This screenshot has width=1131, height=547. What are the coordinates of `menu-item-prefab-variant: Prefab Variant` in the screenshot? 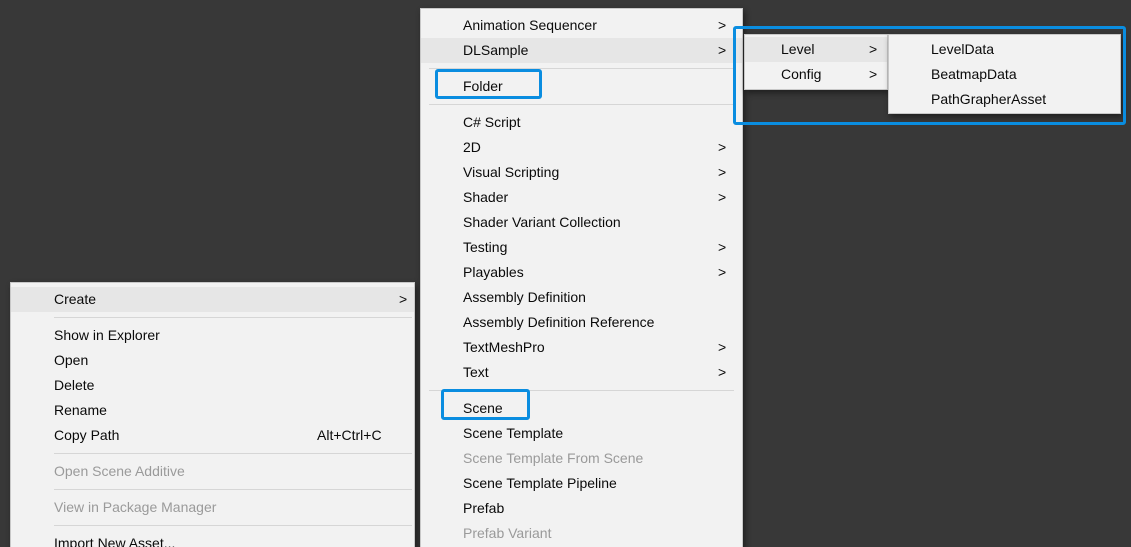 It's located at (581, 533).